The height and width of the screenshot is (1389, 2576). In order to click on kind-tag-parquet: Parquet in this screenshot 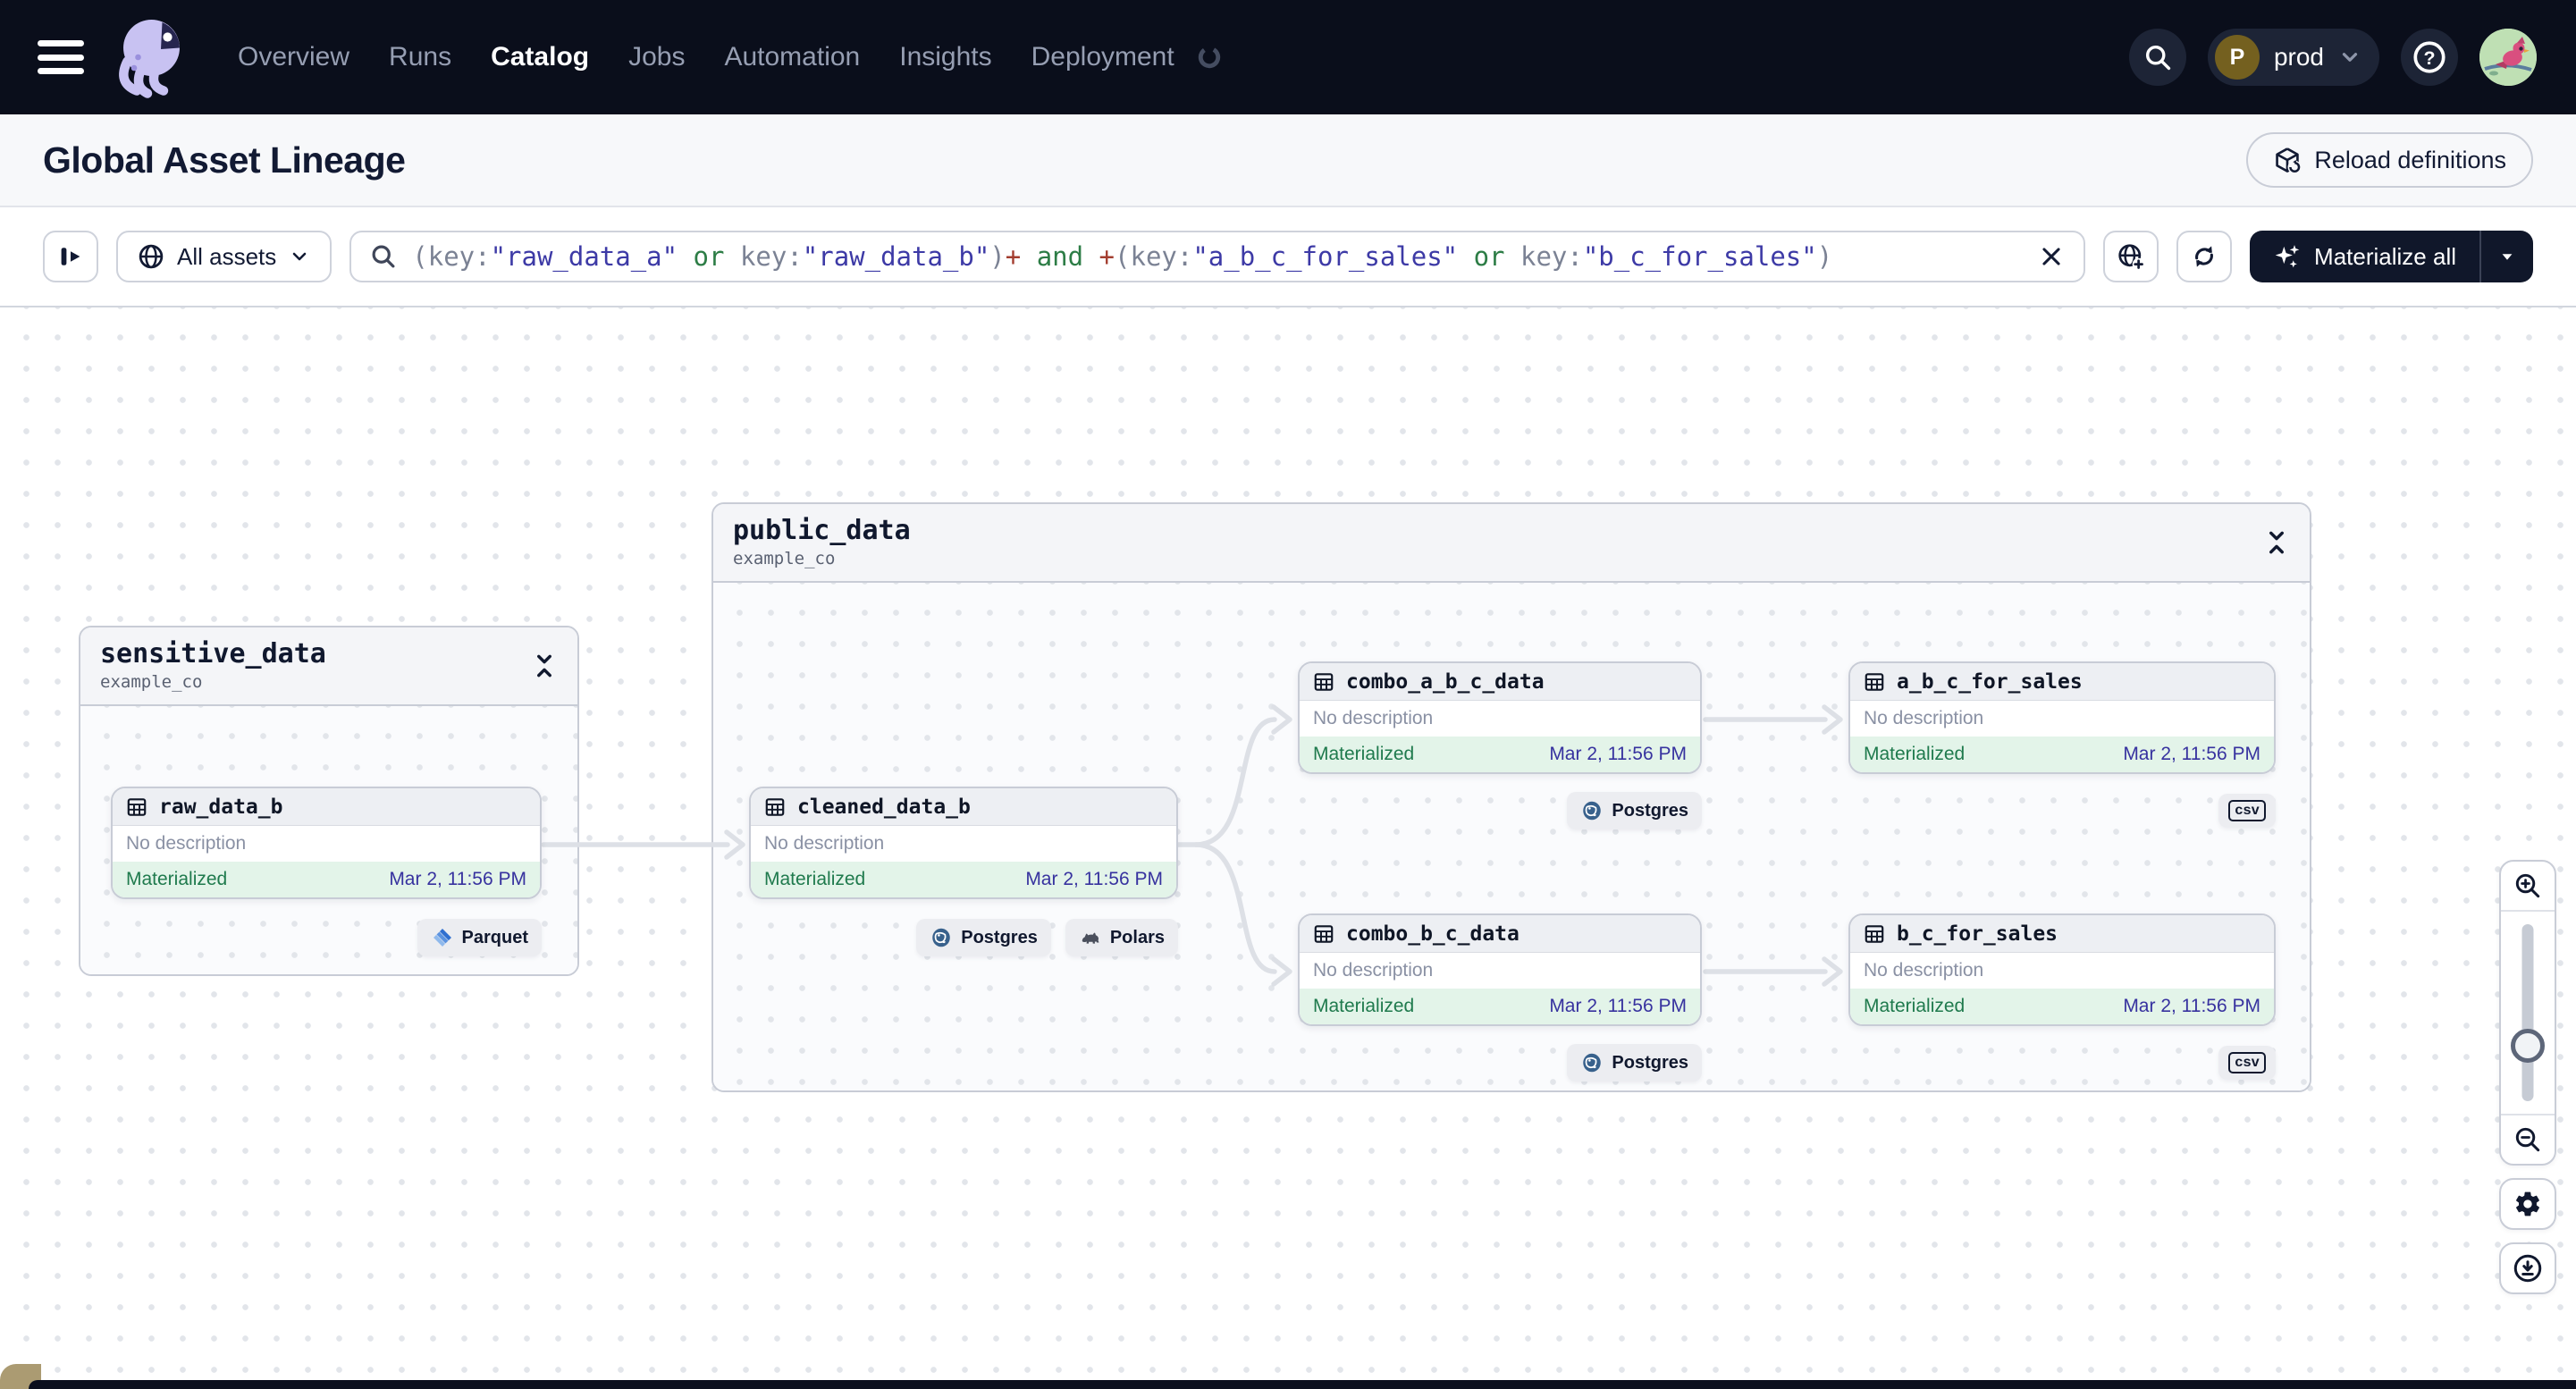, I will do `click(480, 937)`.